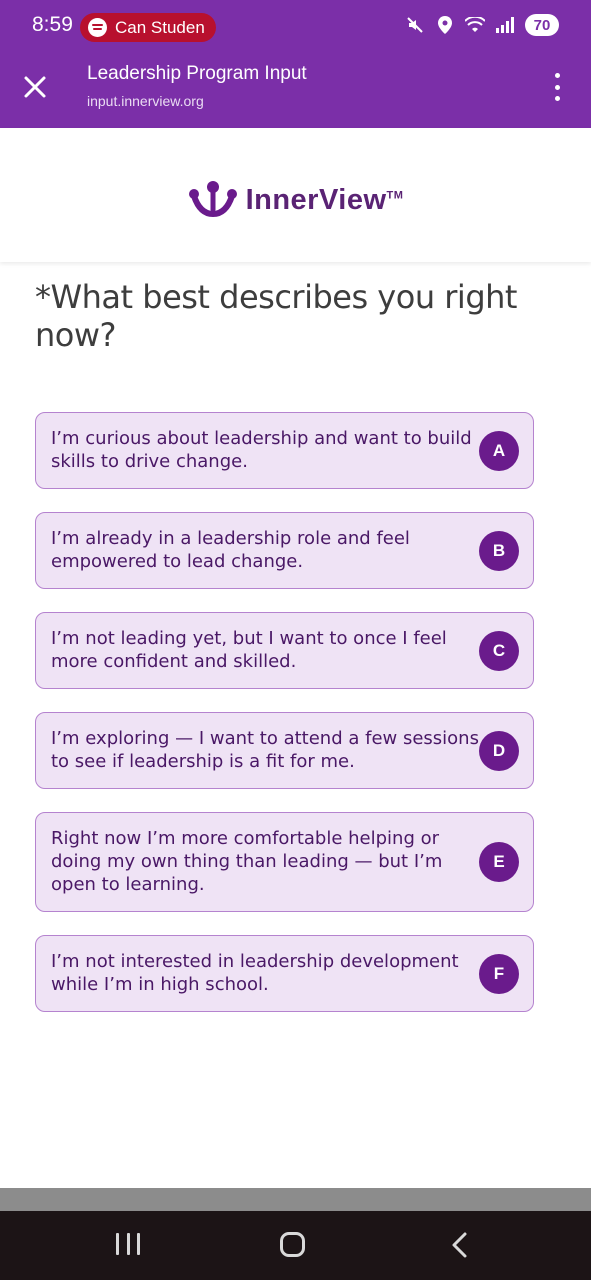 The height and width of the screenshot is (1280, 591). Describe the element at coordinates (499, 651) in the screenshot. I see `option-key-badge: C` at that location.